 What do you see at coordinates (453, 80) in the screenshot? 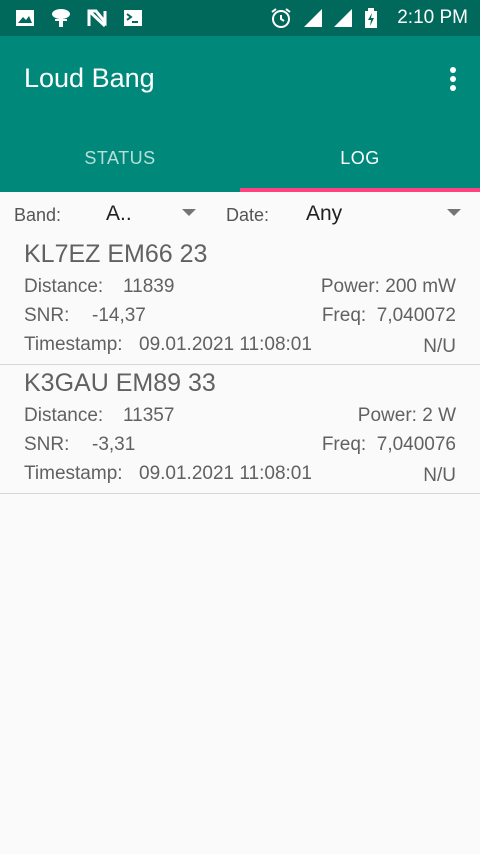
I see `overflow-menu-icon` at bounding box center [453, 80].